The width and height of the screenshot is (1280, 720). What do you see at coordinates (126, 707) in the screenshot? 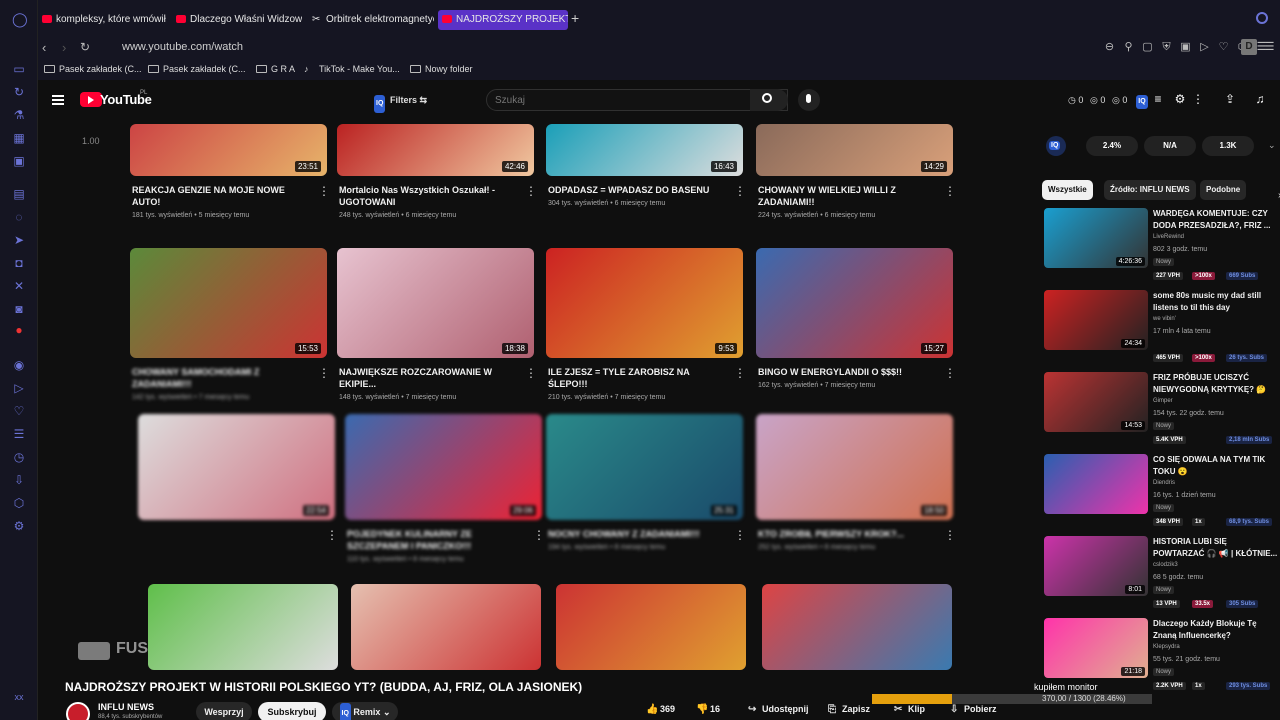
I see `channel-name: INFLU NEWS` at bounding box center [126, 707].